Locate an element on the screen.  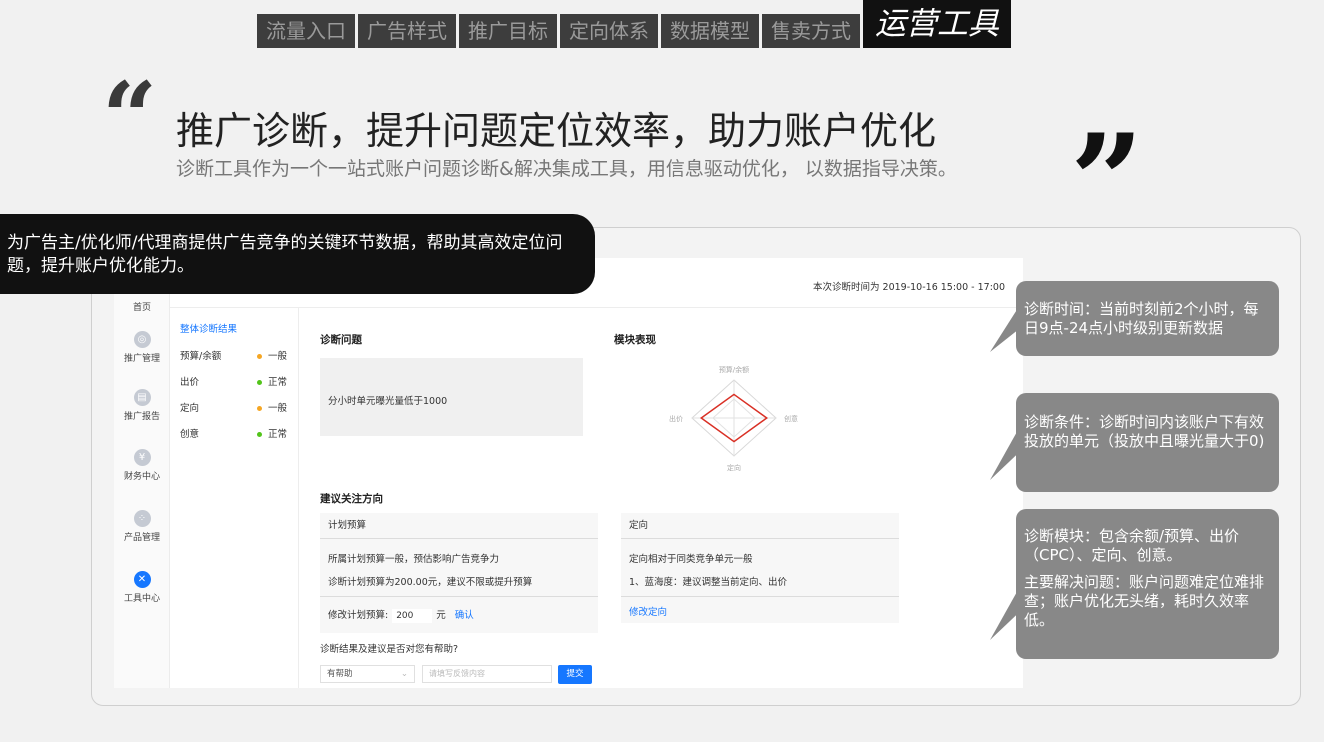
top-nav: 流量入口 广告样式 推广目标 定向体系 数据模型 售卖方式 运营工具 is located at coordinates (635, 24).